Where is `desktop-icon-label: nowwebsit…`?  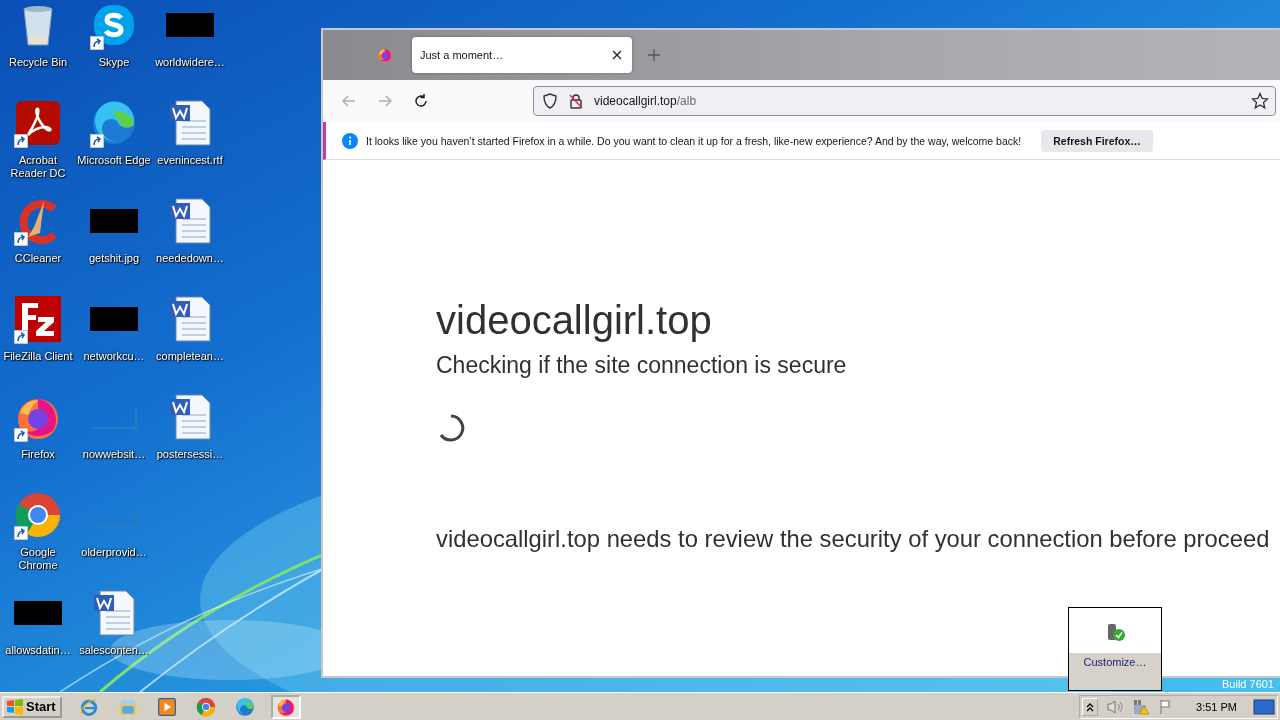
desktop-icon-label: nowwebsit… is located at coordinates (114, 454).